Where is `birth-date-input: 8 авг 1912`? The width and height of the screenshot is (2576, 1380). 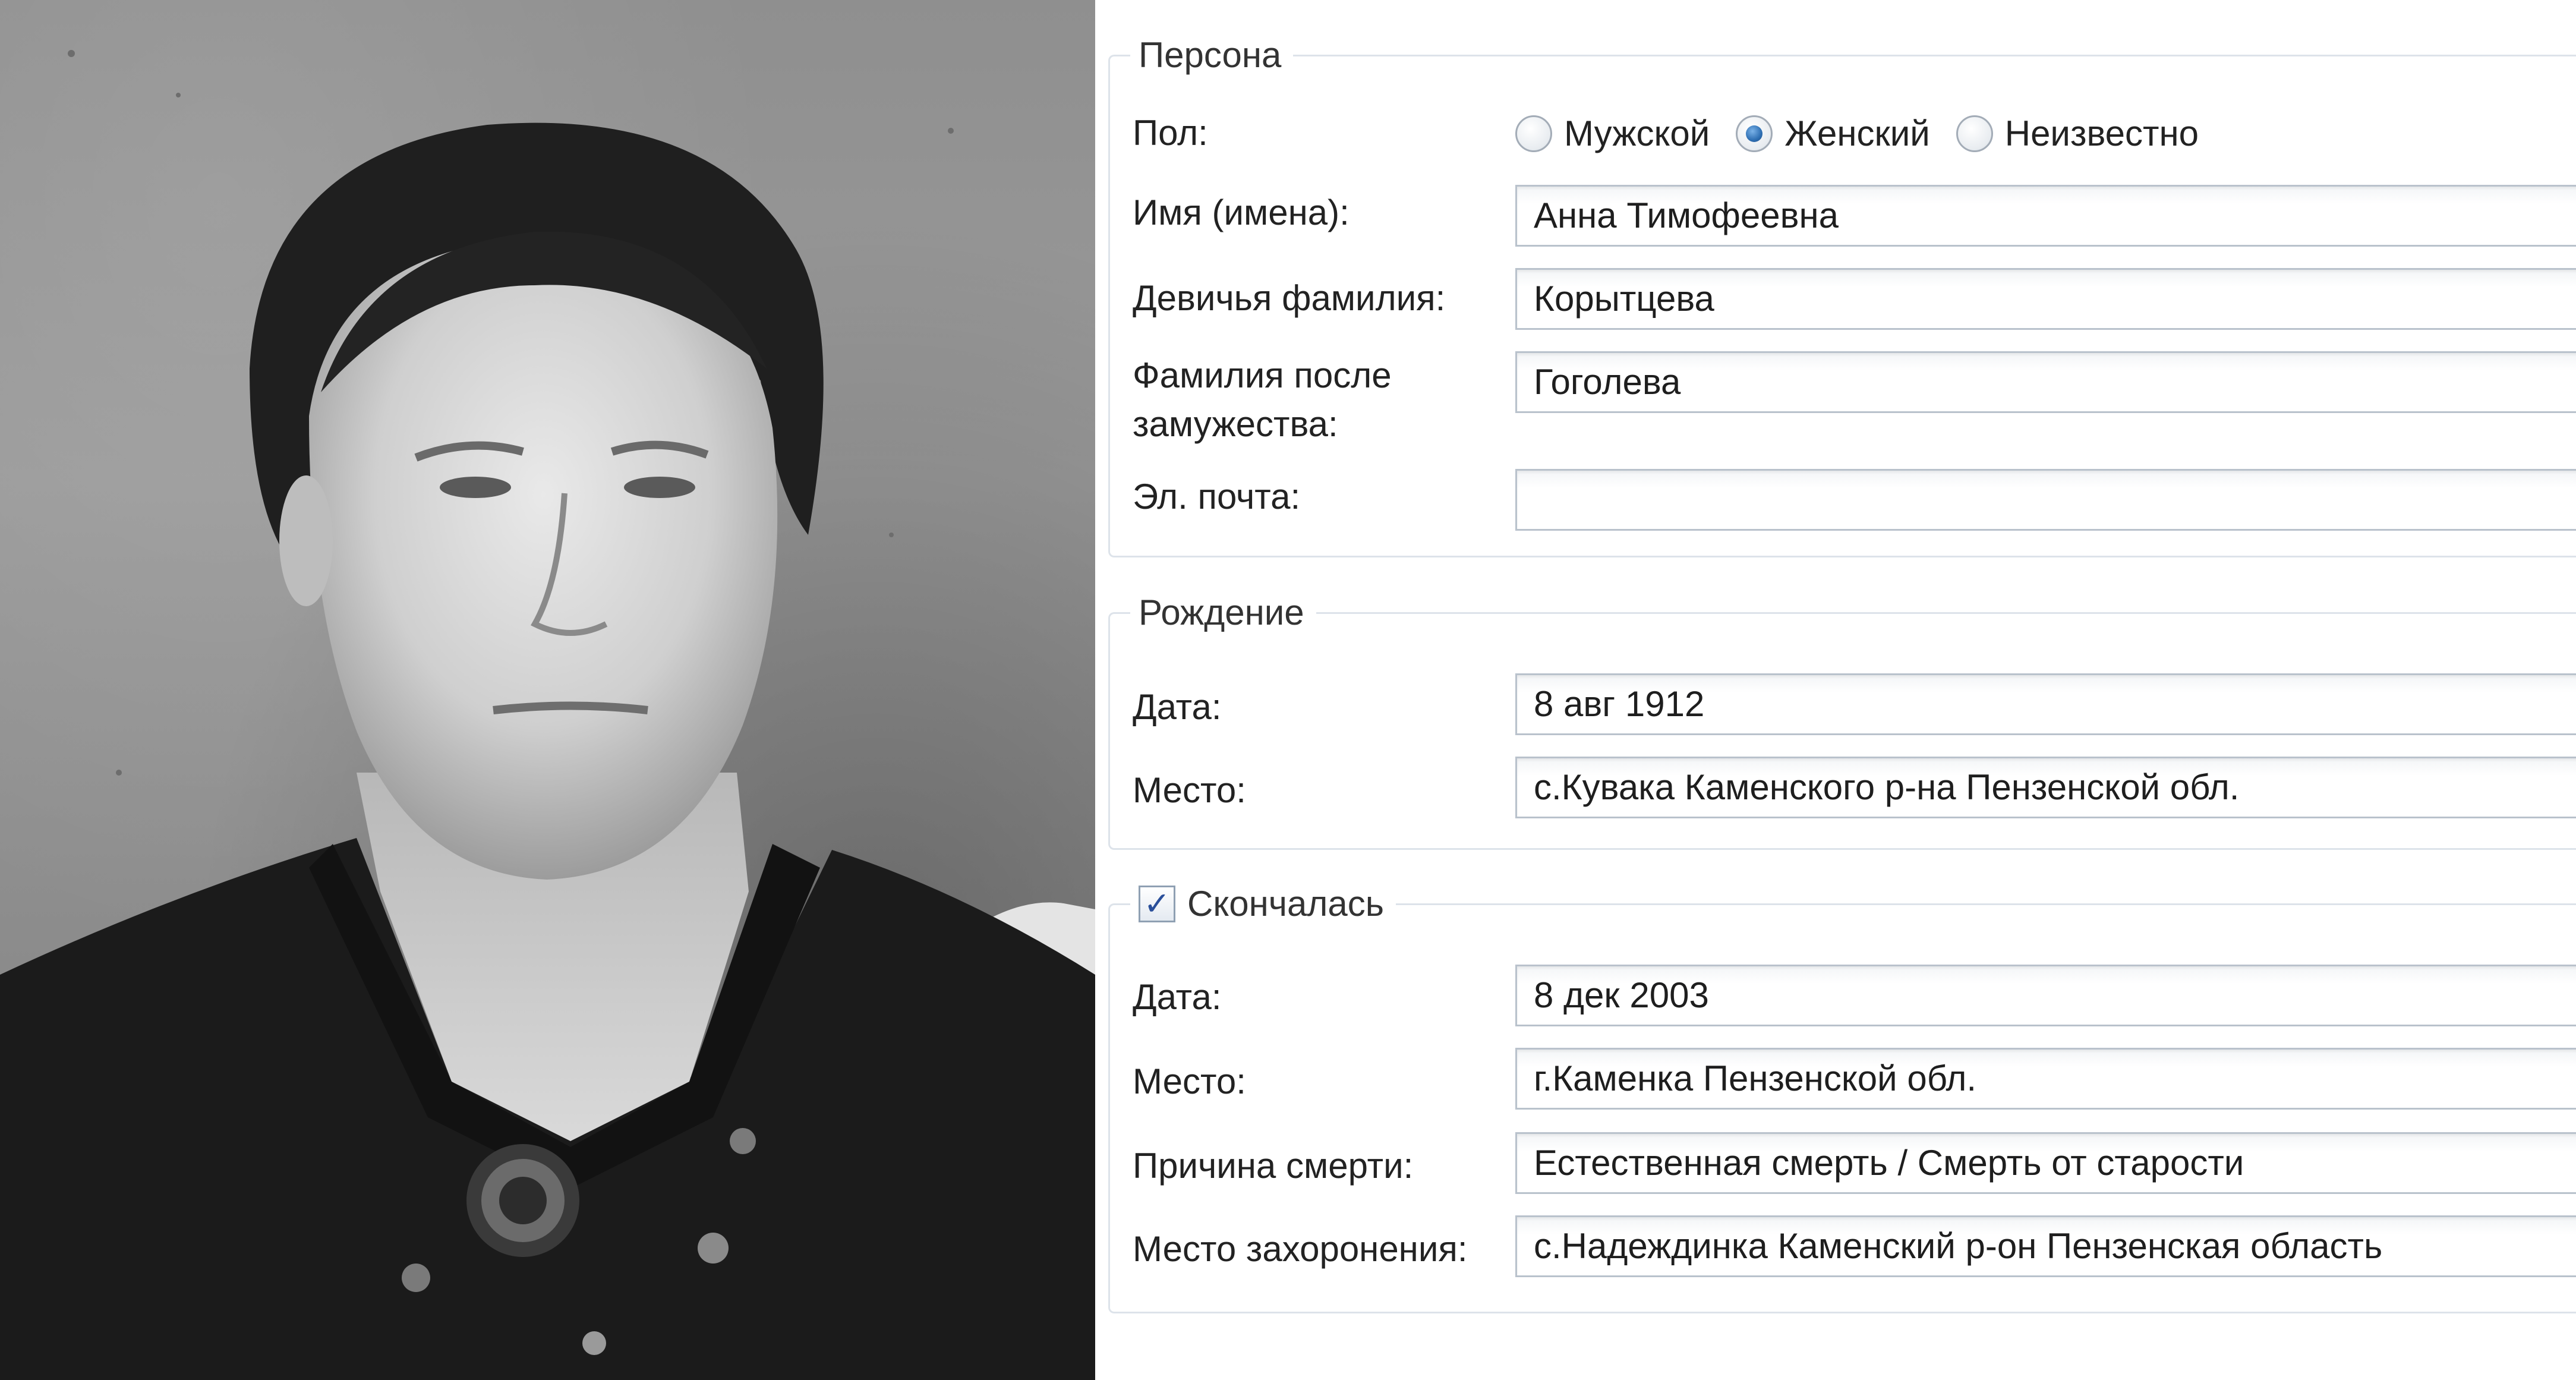 birth-date-input: 8 авг 1912 is located at coordinates (2046, 704).